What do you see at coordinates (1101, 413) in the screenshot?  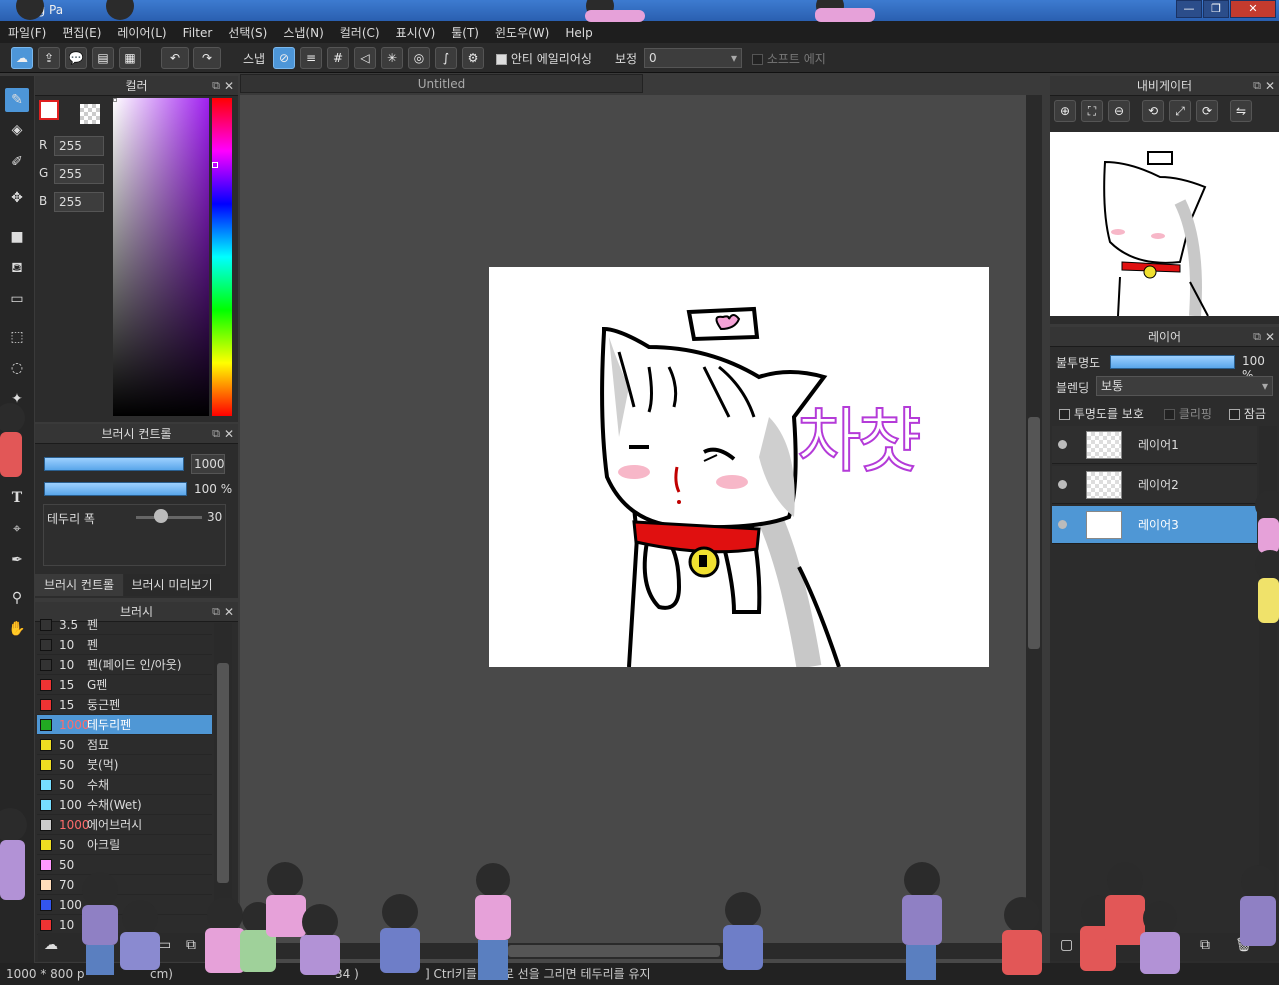 I see `protect-alpha-option: 투명도를 보호` at bounding box center [1101, 413].